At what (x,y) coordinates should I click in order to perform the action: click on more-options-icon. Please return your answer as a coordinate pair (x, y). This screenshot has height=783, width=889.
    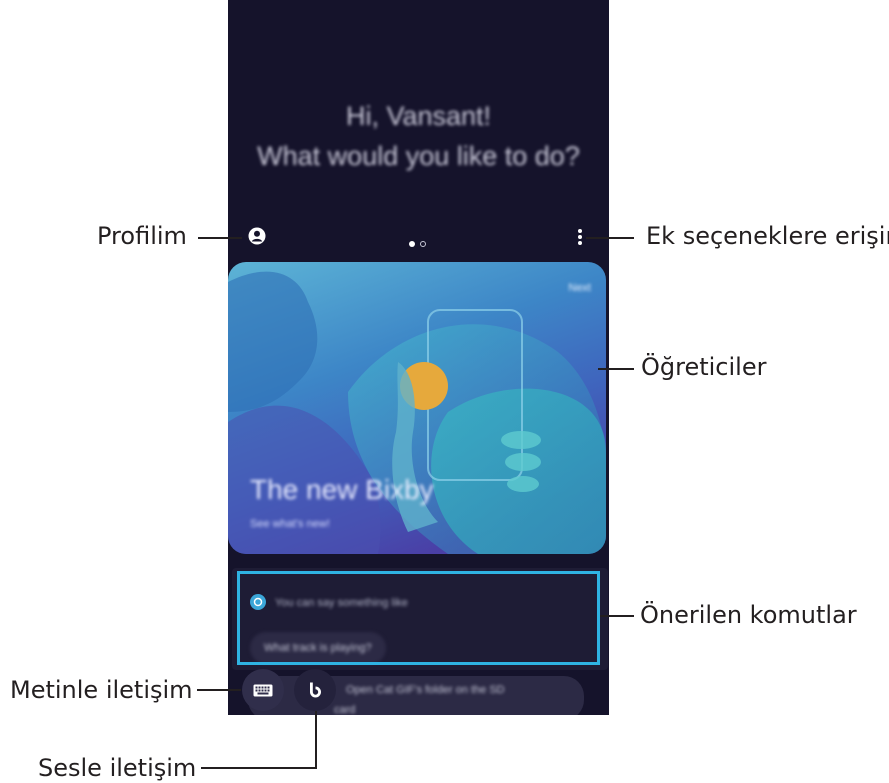
    Looking at the image, I should click on (580, 239).